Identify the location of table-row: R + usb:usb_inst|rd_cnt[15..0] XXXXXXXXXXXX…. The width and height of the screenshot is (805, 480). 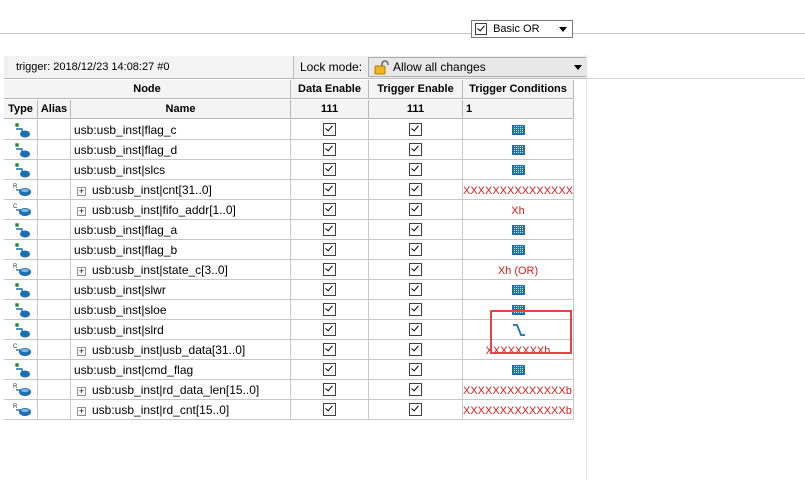
(289, 410).